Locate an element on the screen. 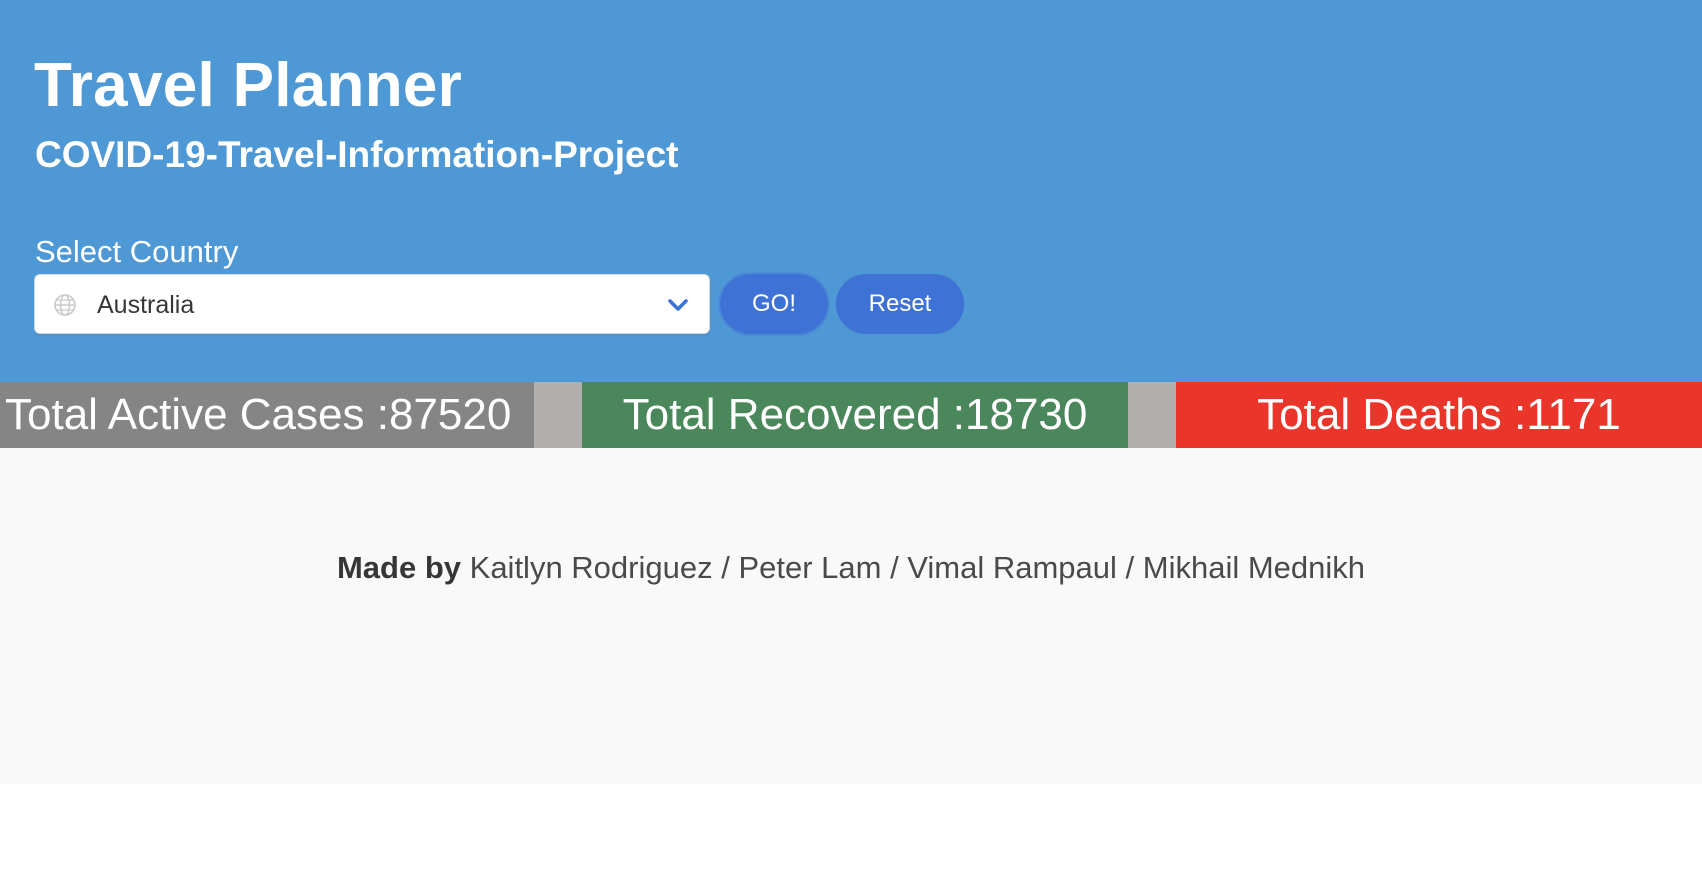 The image size is (1702, 892). made-by-label: Made by is located at coordinates (399, 567).